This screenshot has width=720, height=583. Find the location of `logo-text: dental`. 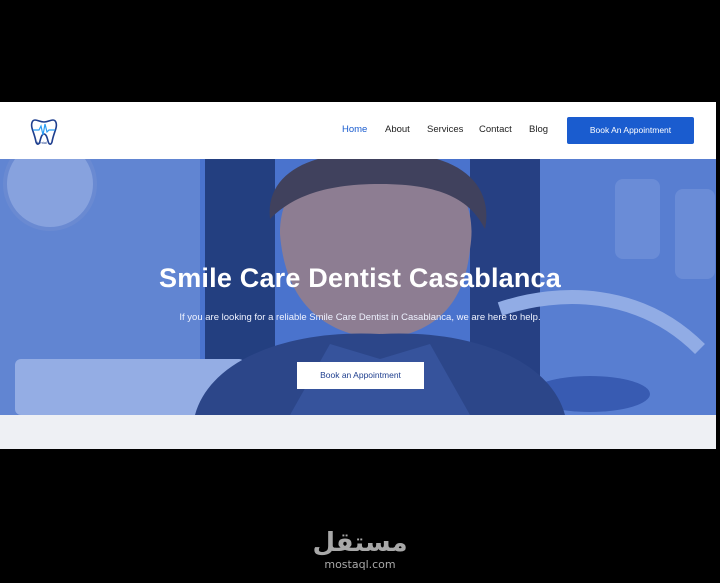

logo-text: dental is located at coordinates (41, 142).